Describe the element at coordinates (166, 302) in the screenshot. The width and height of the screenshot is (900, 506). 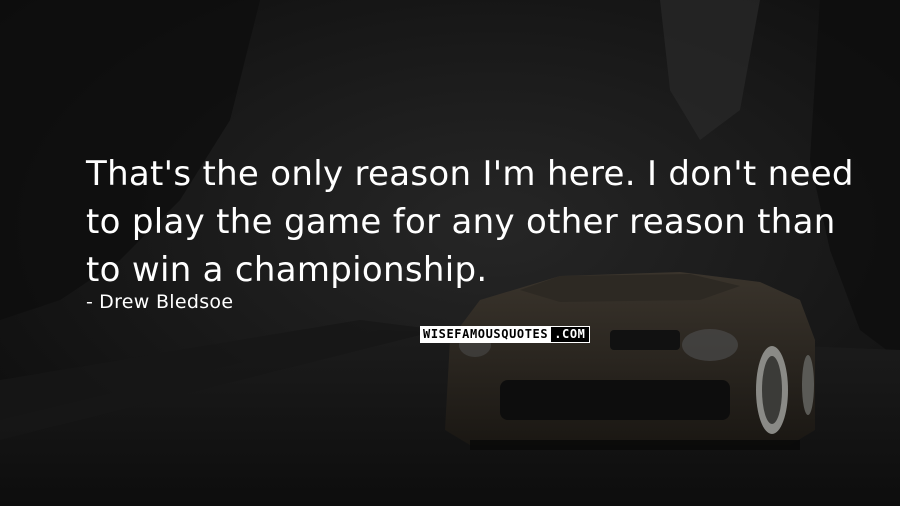
I see `author-name: Drew Bledsoe` at that location.